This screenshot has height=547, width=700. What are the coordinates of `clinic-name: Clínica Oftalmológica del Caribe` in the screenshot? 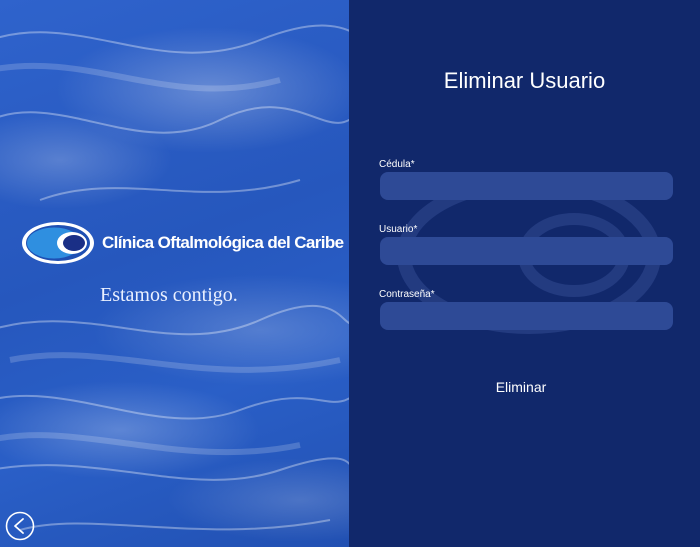 It's located at (223, 242).